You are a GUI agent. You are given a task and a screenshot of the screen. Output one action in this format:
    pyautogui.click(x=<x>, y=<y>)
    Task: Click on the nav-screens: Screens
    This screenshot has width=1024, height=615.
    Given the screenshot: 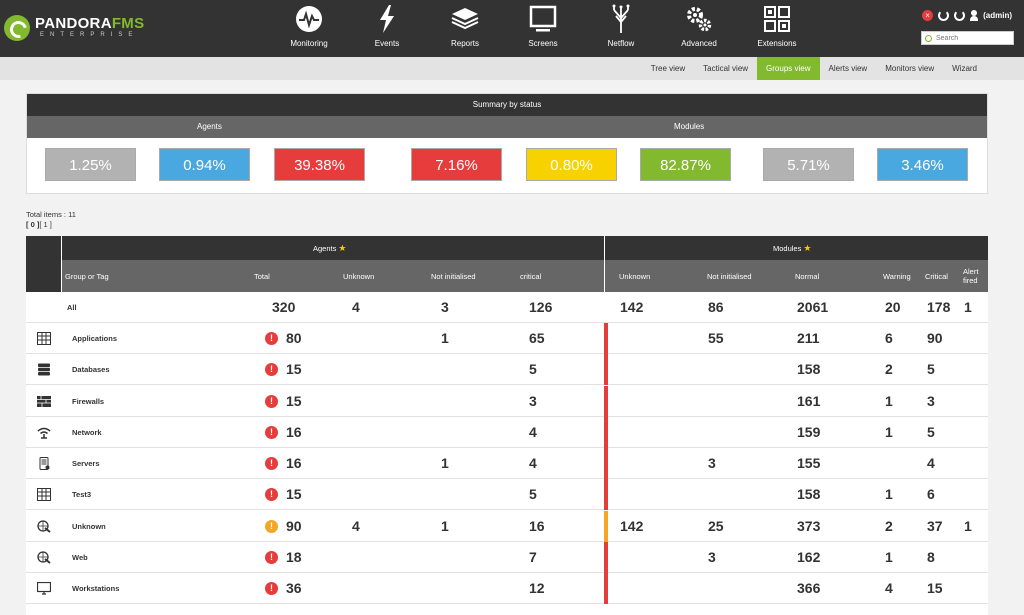 What is the action you would take?
    pyautogui.click(x=543, y=28)
    